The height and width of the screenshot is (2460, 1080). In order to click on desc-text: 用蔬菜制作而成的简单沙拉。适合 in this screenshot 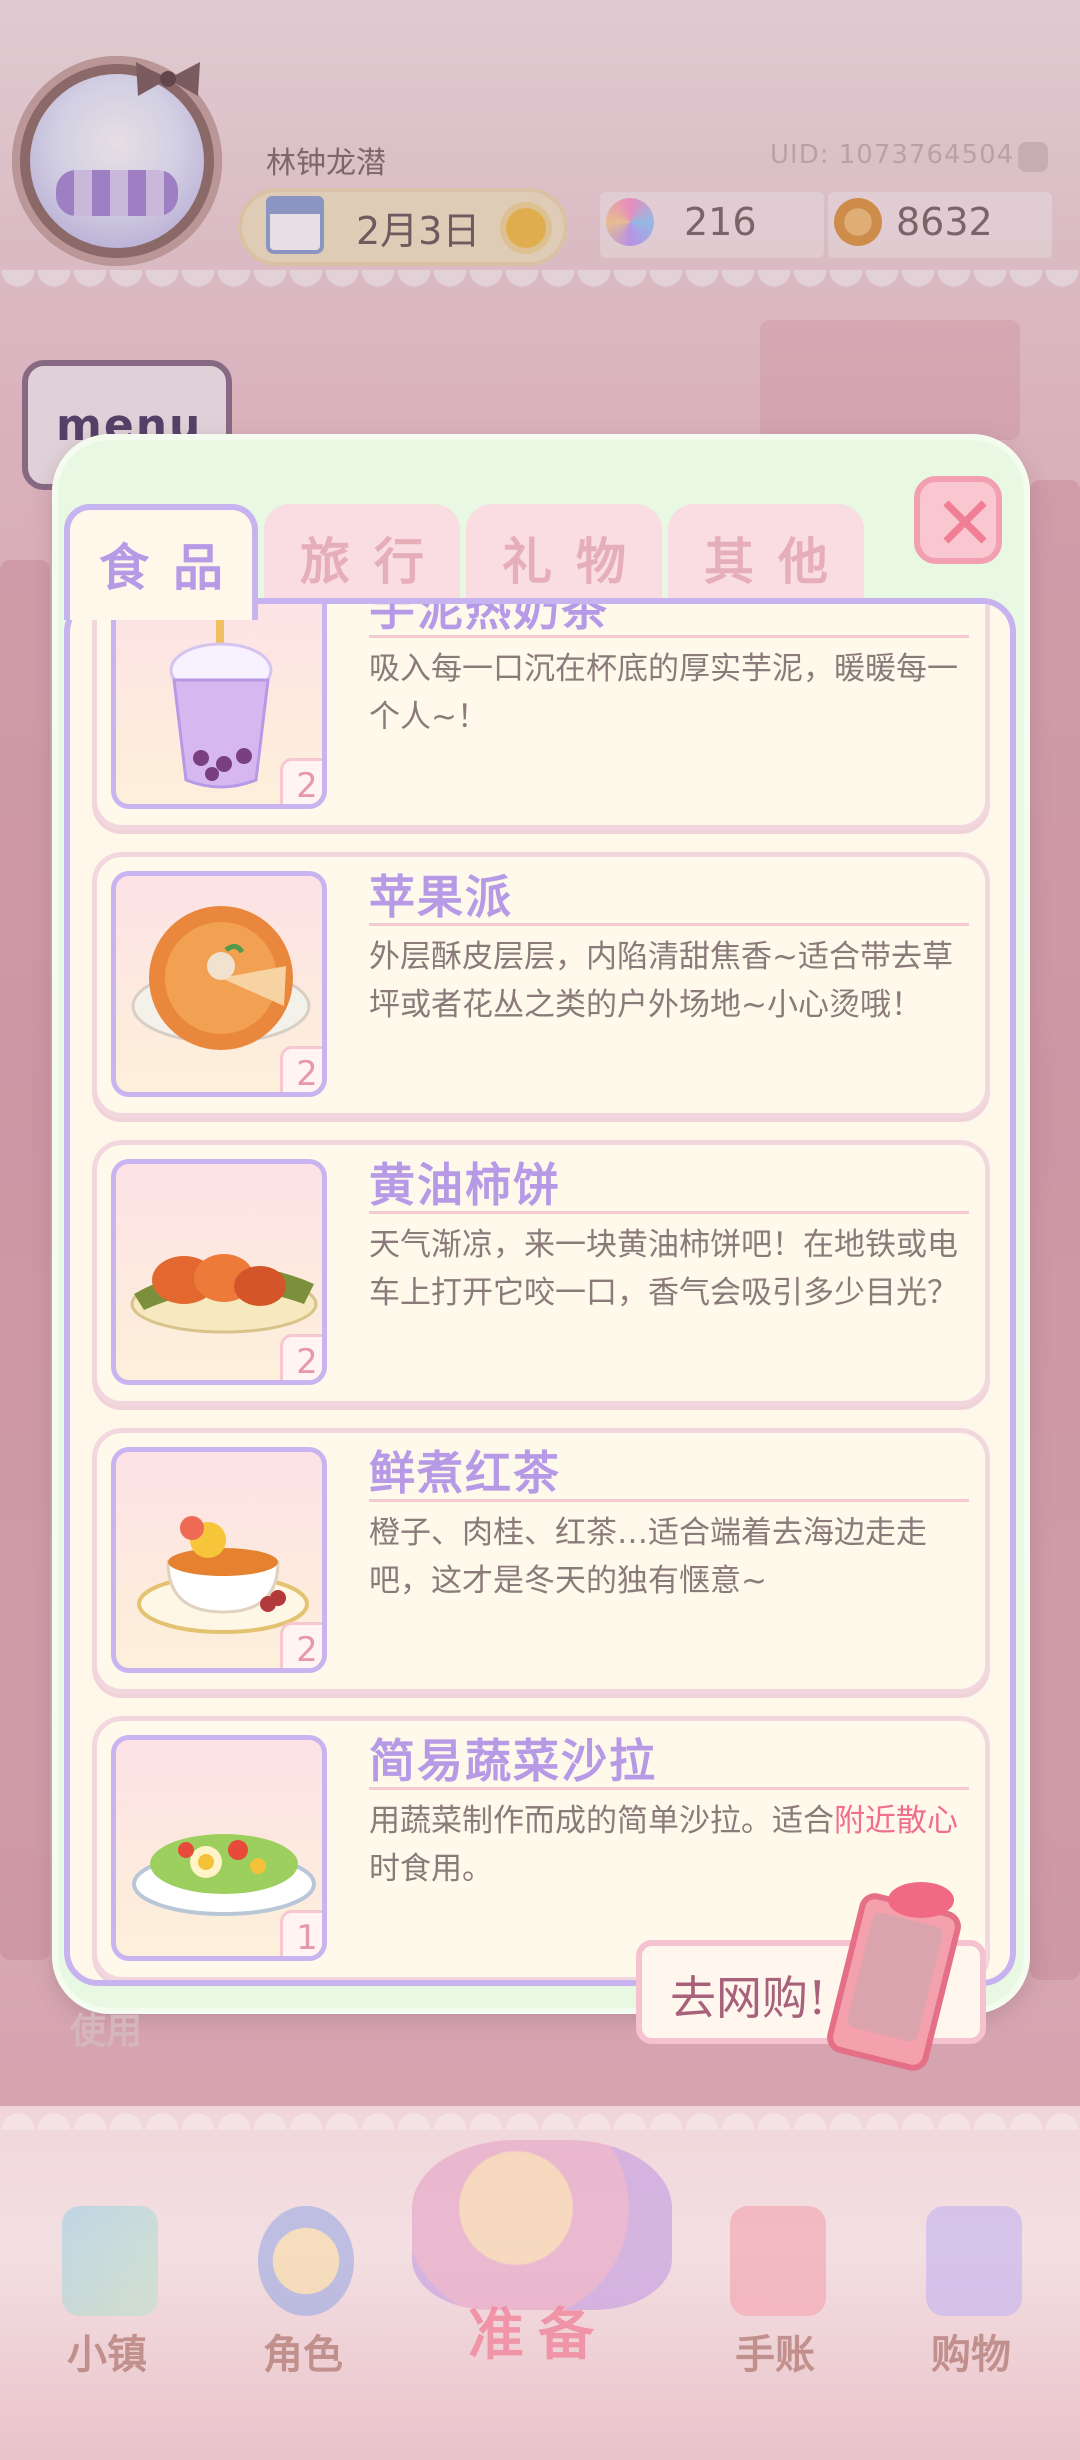, I will do `click(601, 1821)`.